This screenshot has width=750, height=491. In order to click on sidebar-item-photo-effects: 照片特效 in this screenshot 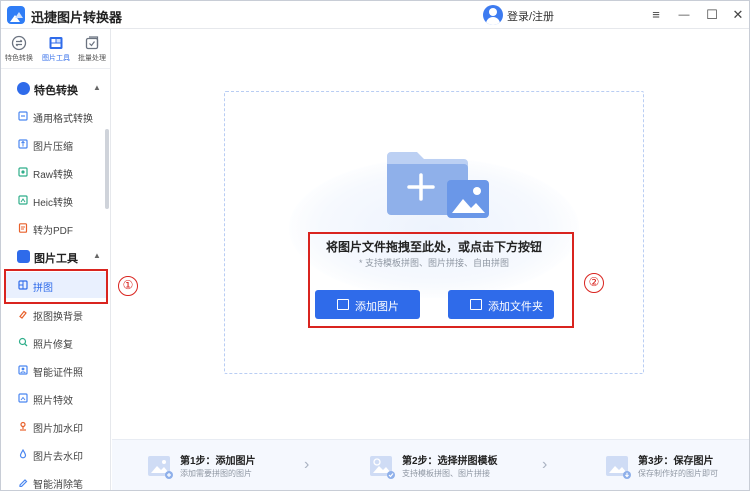, I will do `click(55, 398)`.